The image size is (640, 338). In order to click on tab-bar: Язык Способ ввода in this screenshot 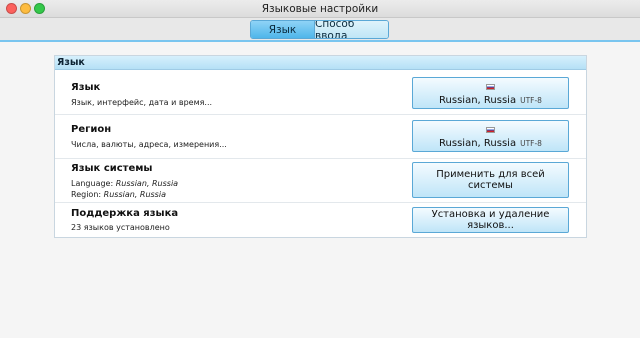, I will do `click(320, 30)`.